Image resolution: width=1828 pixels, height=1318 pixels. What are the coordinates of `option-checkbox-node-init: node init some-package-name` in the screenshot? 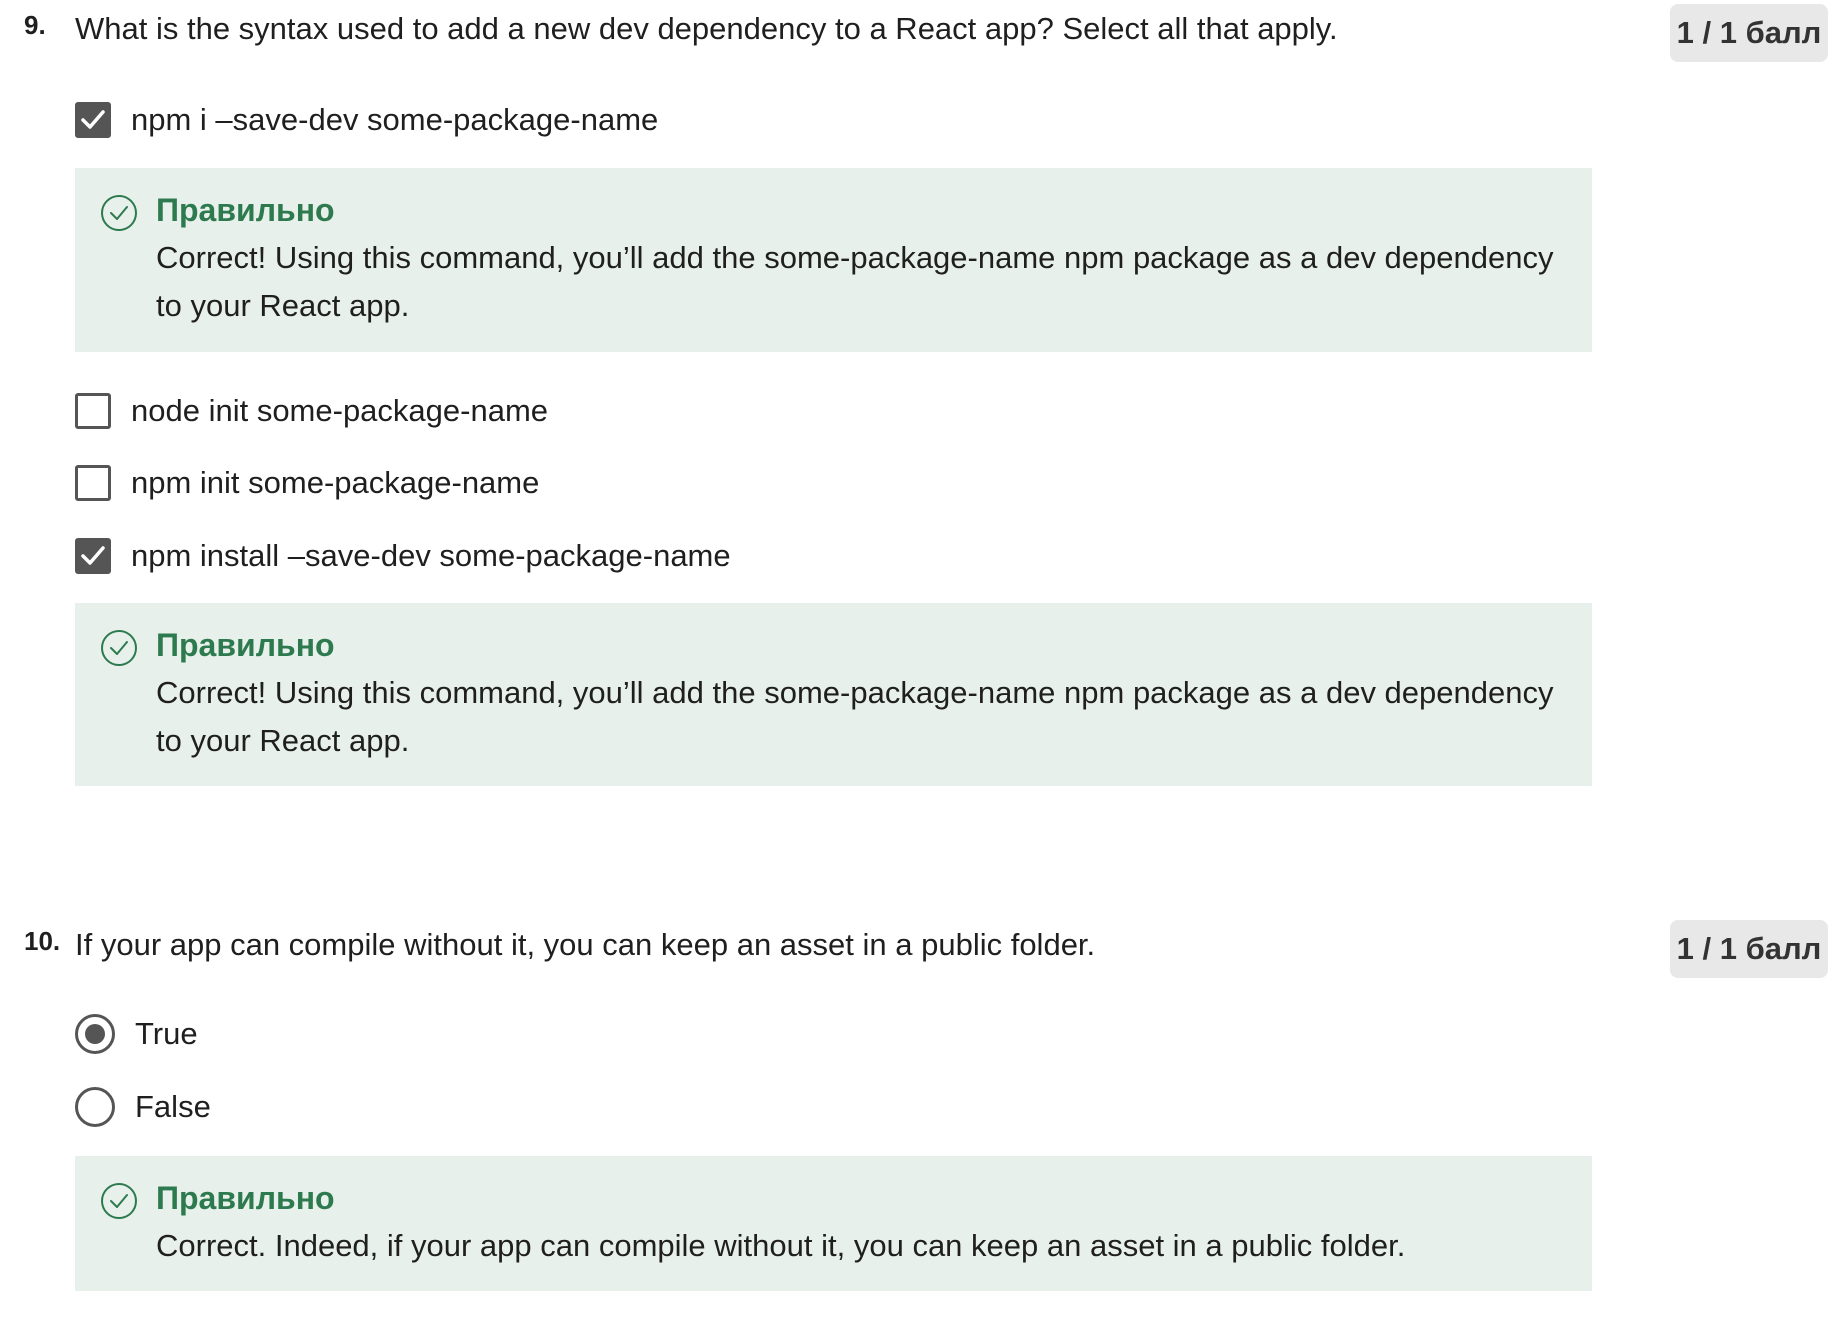 It's located at (311, 411).